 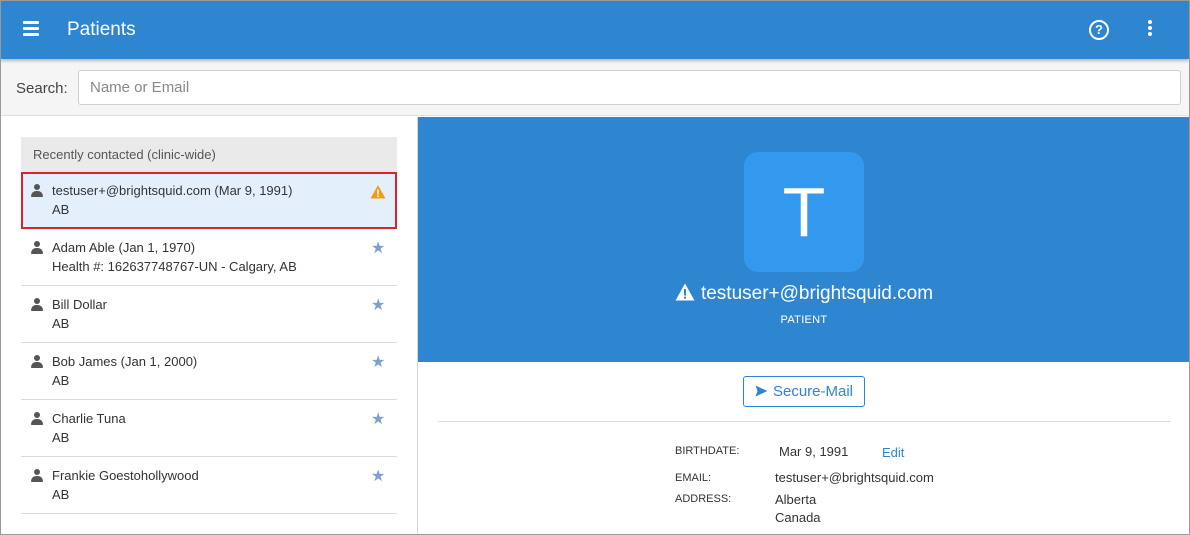 What do you see at coordinates (798, 517) in the screenshot?
I see `address-line-2: Canada` at bounding box center [798, 517].